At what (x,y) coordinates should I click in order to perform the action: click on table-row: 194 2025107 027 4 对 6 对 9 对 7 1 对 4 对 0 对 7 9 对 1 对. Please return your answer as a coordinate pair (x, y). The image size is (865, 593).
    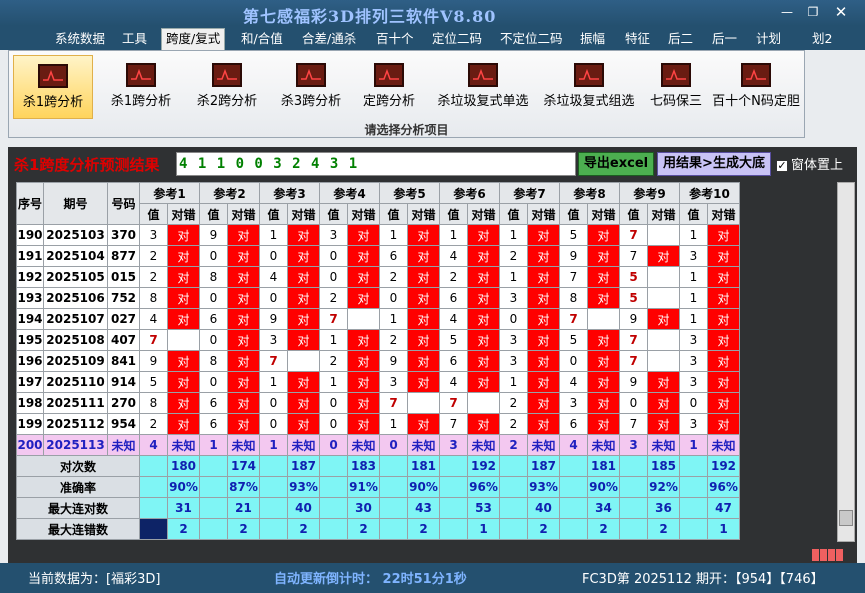
    Looking at the image, I should click on (378, 319).